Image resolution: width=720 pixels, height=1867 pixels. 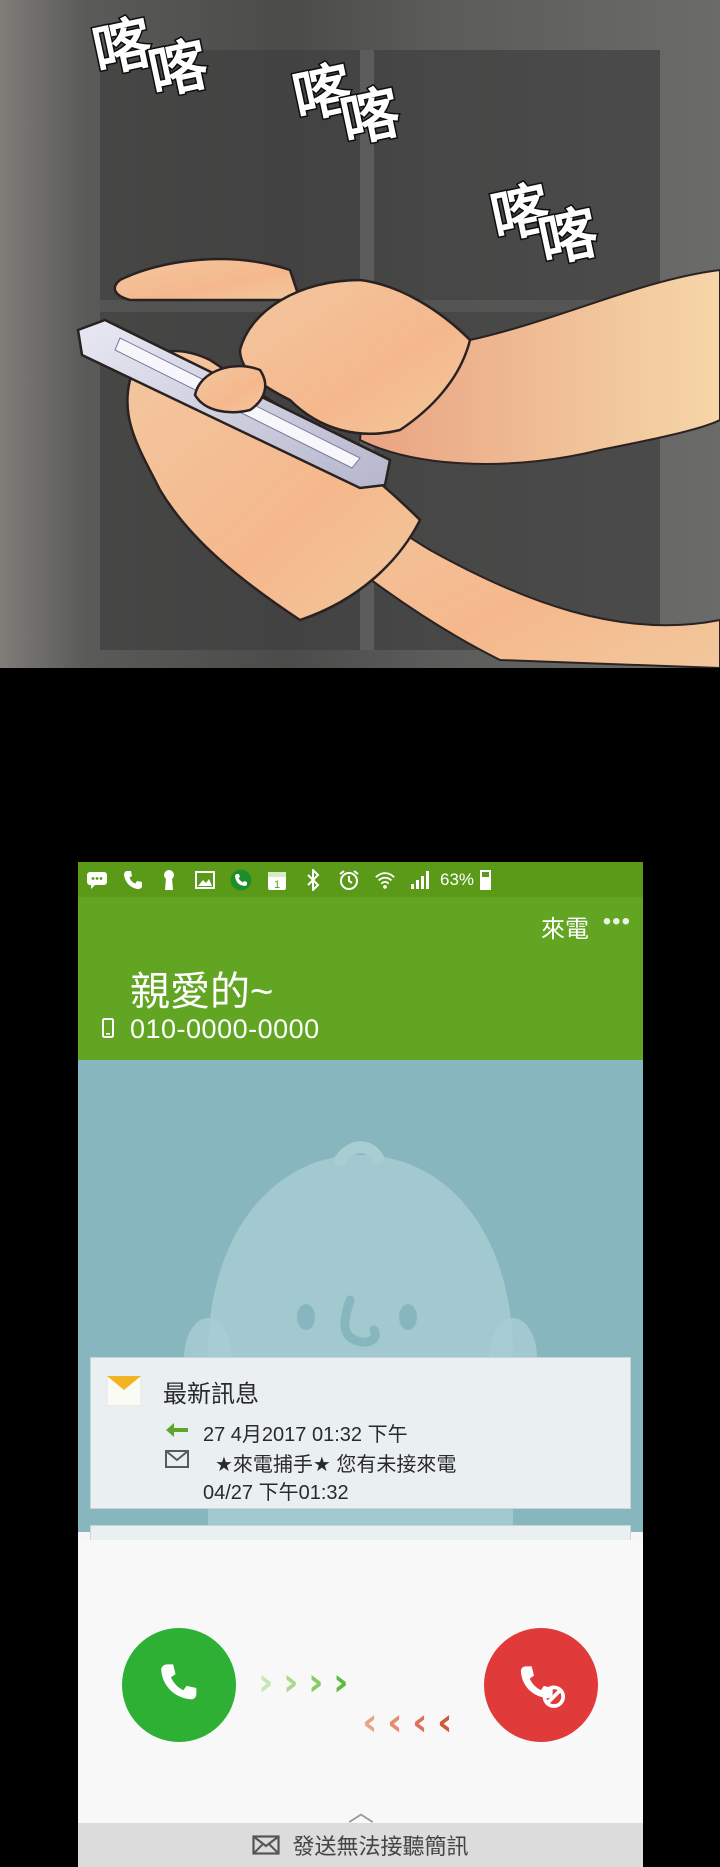 What do you see at coordinates (360, 978) in the screenshot?
I see `call-header: 來電 ••• 親愛的~ 010-0000-0000` at bounding box center [360, 978].